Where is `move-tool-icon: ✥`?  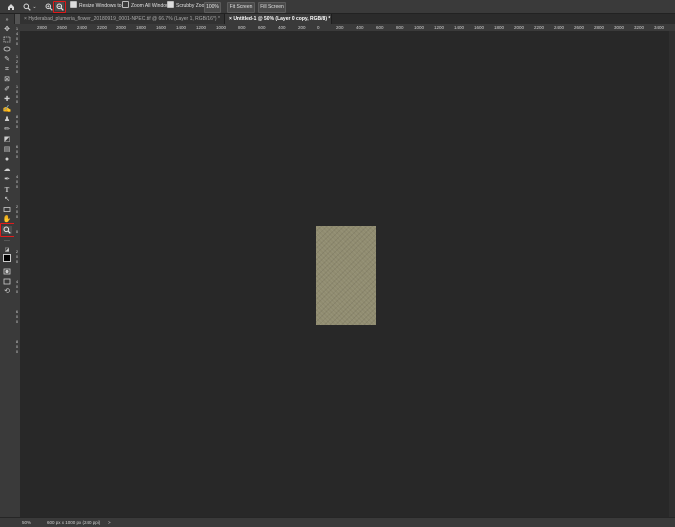
move-tool-icon: ✥ is located at coordinates (7, 30).